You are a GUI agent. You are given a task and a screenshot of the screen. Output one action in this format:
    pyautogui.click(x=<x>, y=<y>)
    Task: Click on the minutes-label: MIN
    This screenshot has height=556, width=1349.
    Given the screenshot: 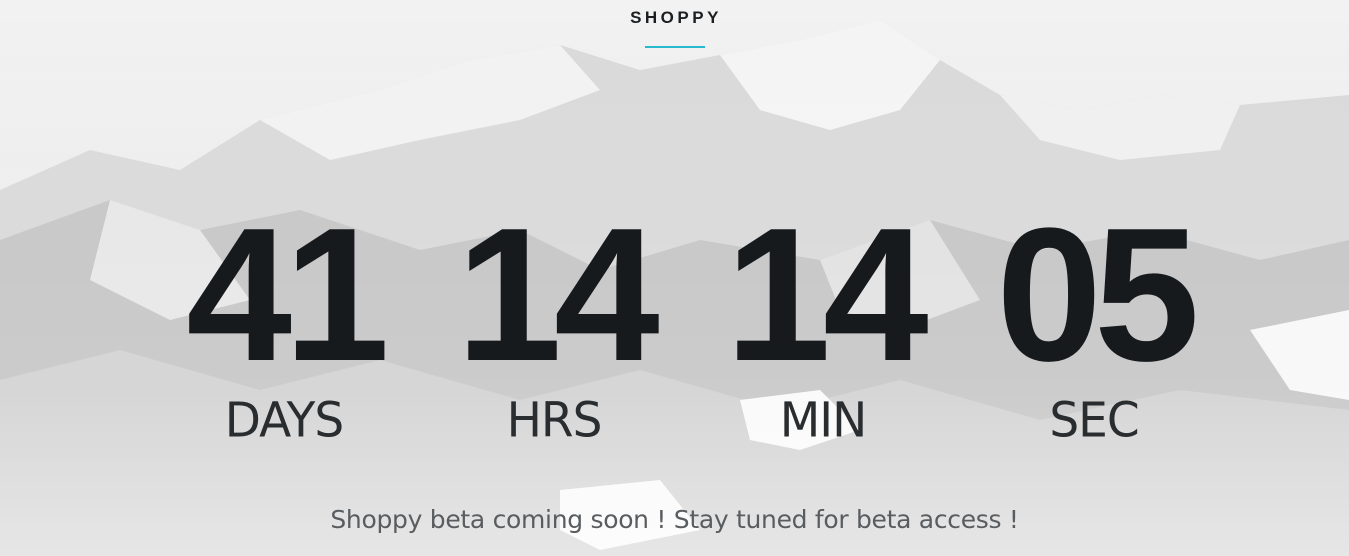 What is the action you would take?
    pyautogui.click(x=823, y=420)
    